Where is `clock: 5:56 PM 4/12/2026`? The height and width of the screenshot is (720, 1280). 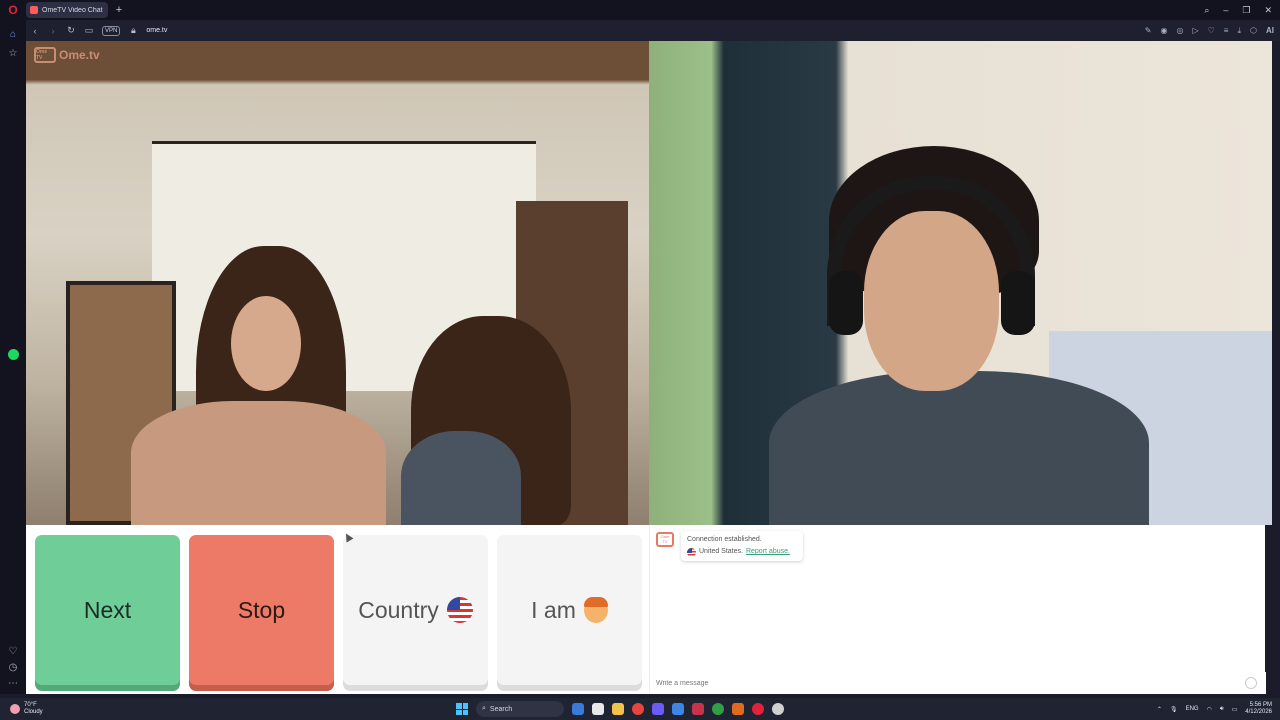 clock: 5:56 PM 4/12/2026 is located at coordinates (1258, 709).